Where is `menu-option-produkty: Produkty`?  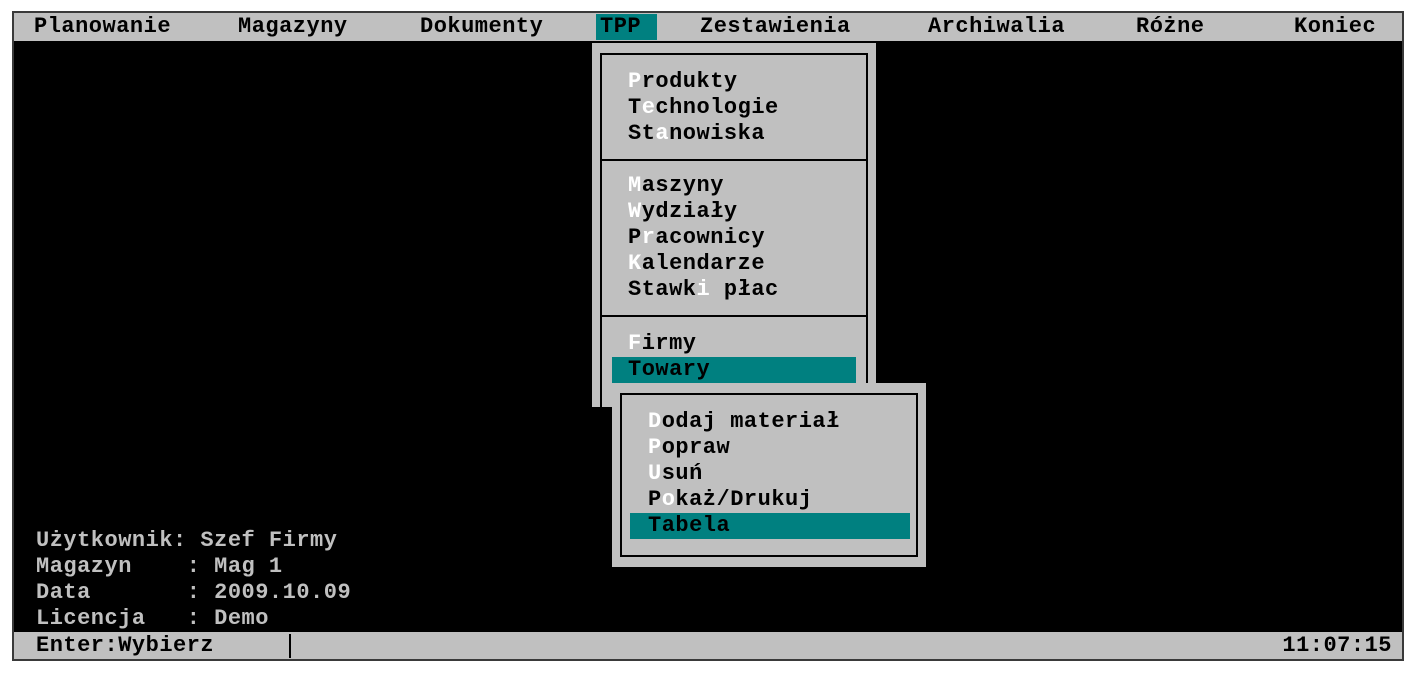
menu-option-produkty: Produkty is located at coordinates (683, 82).